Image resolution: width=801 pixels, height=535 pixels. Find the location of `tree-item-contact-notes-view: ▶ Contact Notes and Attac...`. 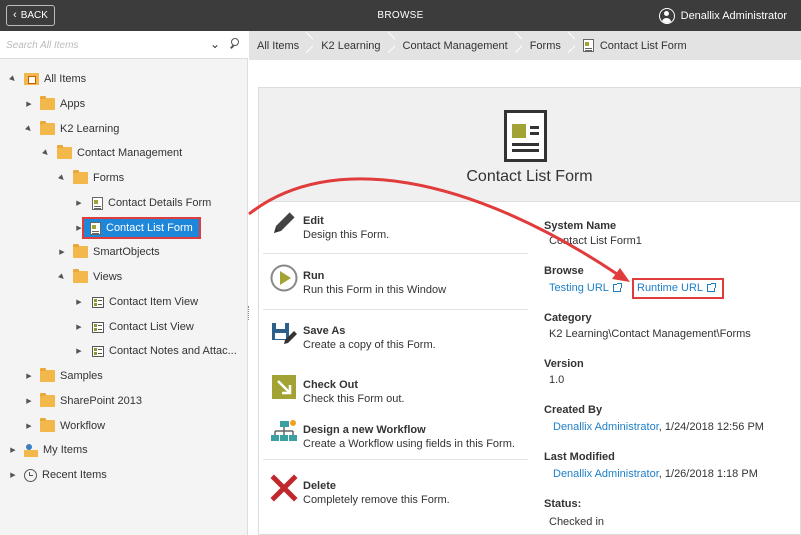

tree-item-contact-notes-view: ▶ Contact Notes and Attac... is located at coordinates (155, 351).